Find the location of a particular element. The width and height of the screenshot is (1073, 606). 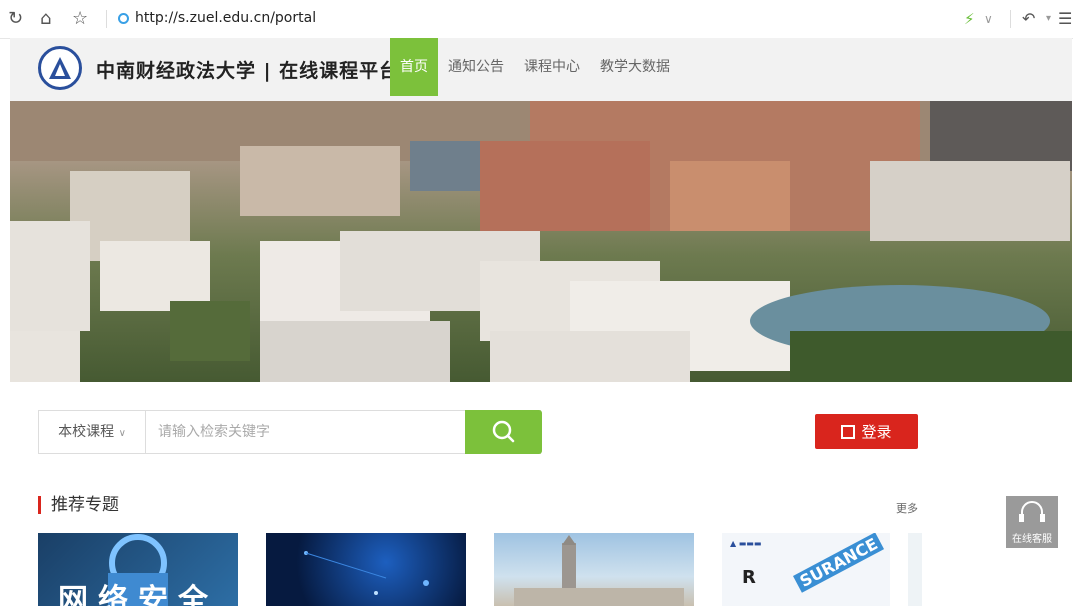

topic-card: 网络安全 is located at coordinates (138, 569).